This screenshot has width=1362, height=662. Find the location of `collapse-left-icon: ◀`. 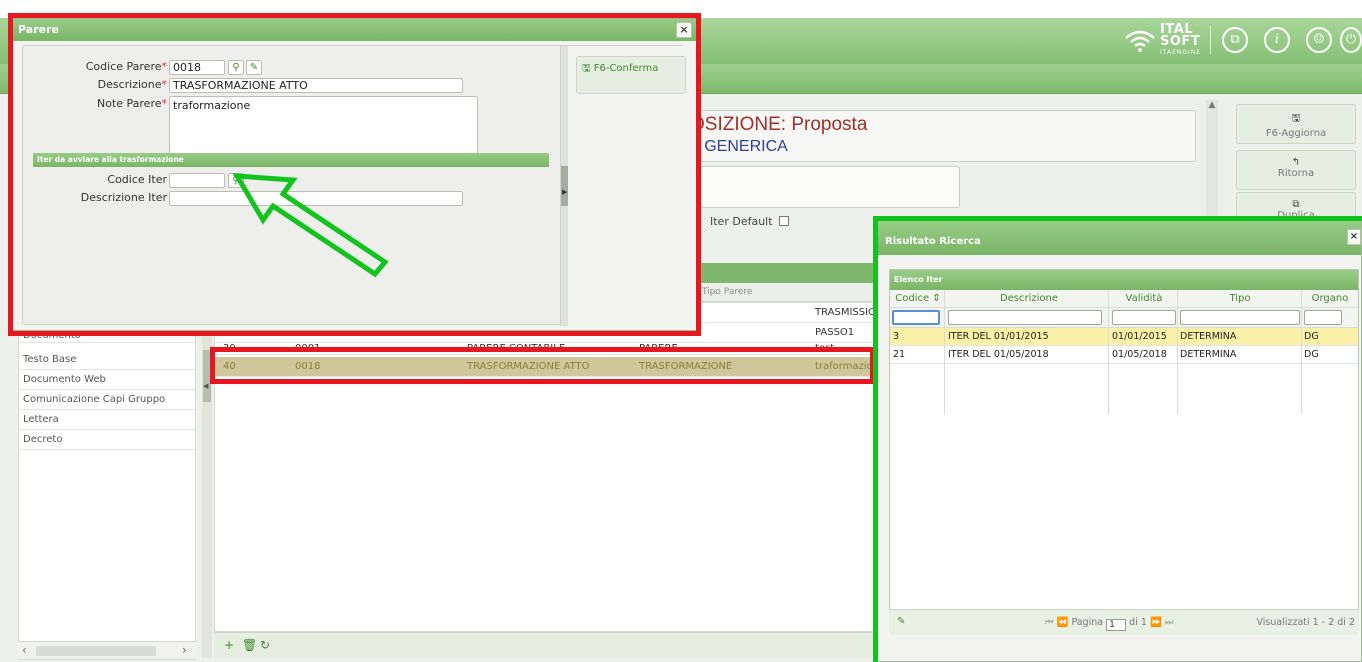

collapse-left-icon: ◀ is located at coordinates (205, 386).